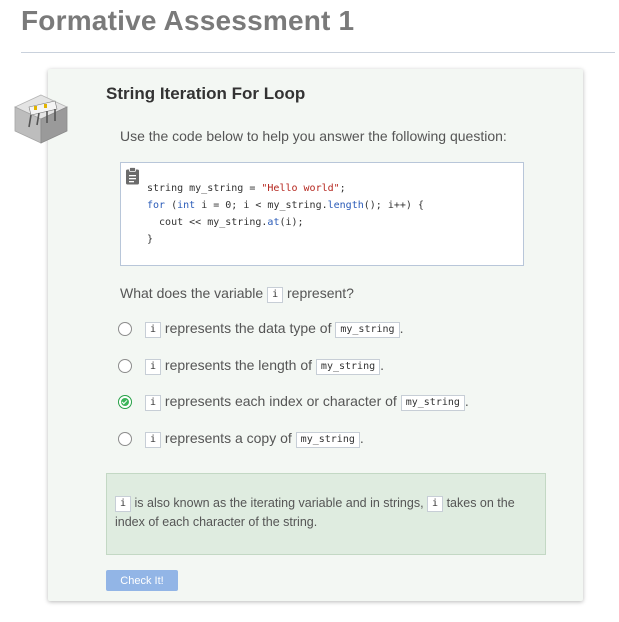 The width and height of the screenshot is (619, 622). What do you see at coordinates (237, 294) in the screenshot?
I see `question-text: What does the variable i represent?` at bounding box center [237, 294].